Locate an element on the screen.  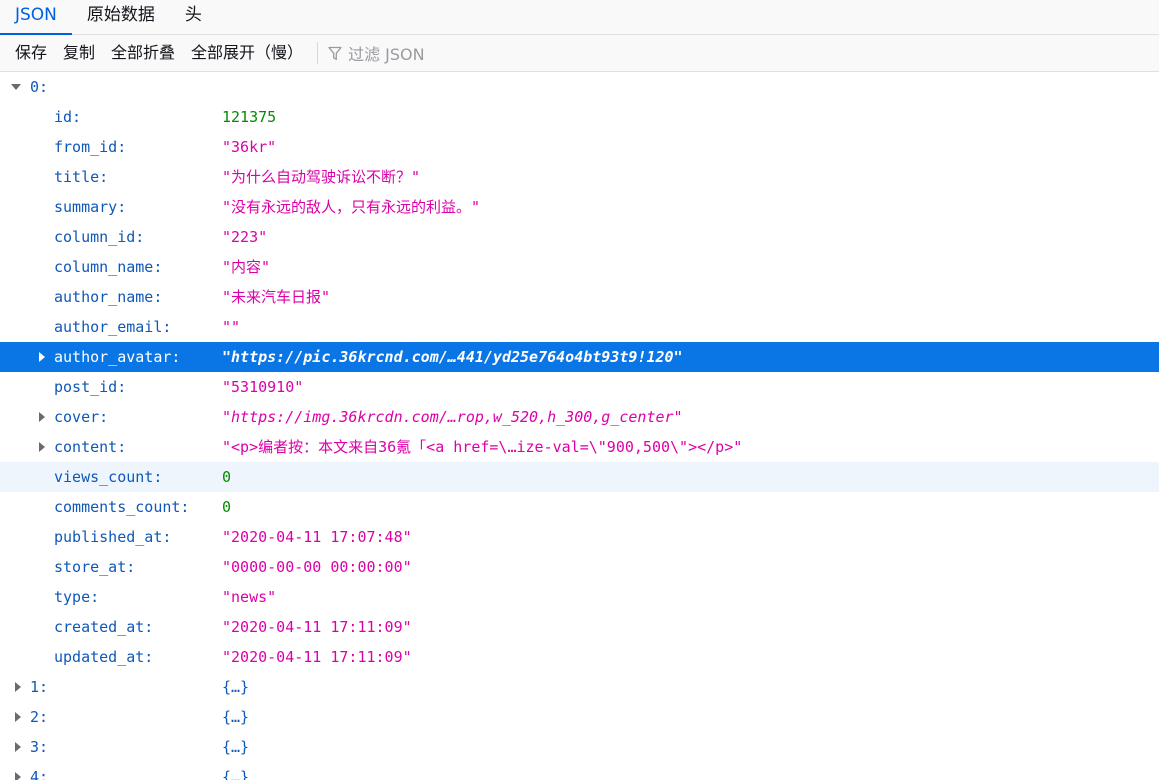
tree-row: post_id: "5310910" is located at coordinates (579, 387).